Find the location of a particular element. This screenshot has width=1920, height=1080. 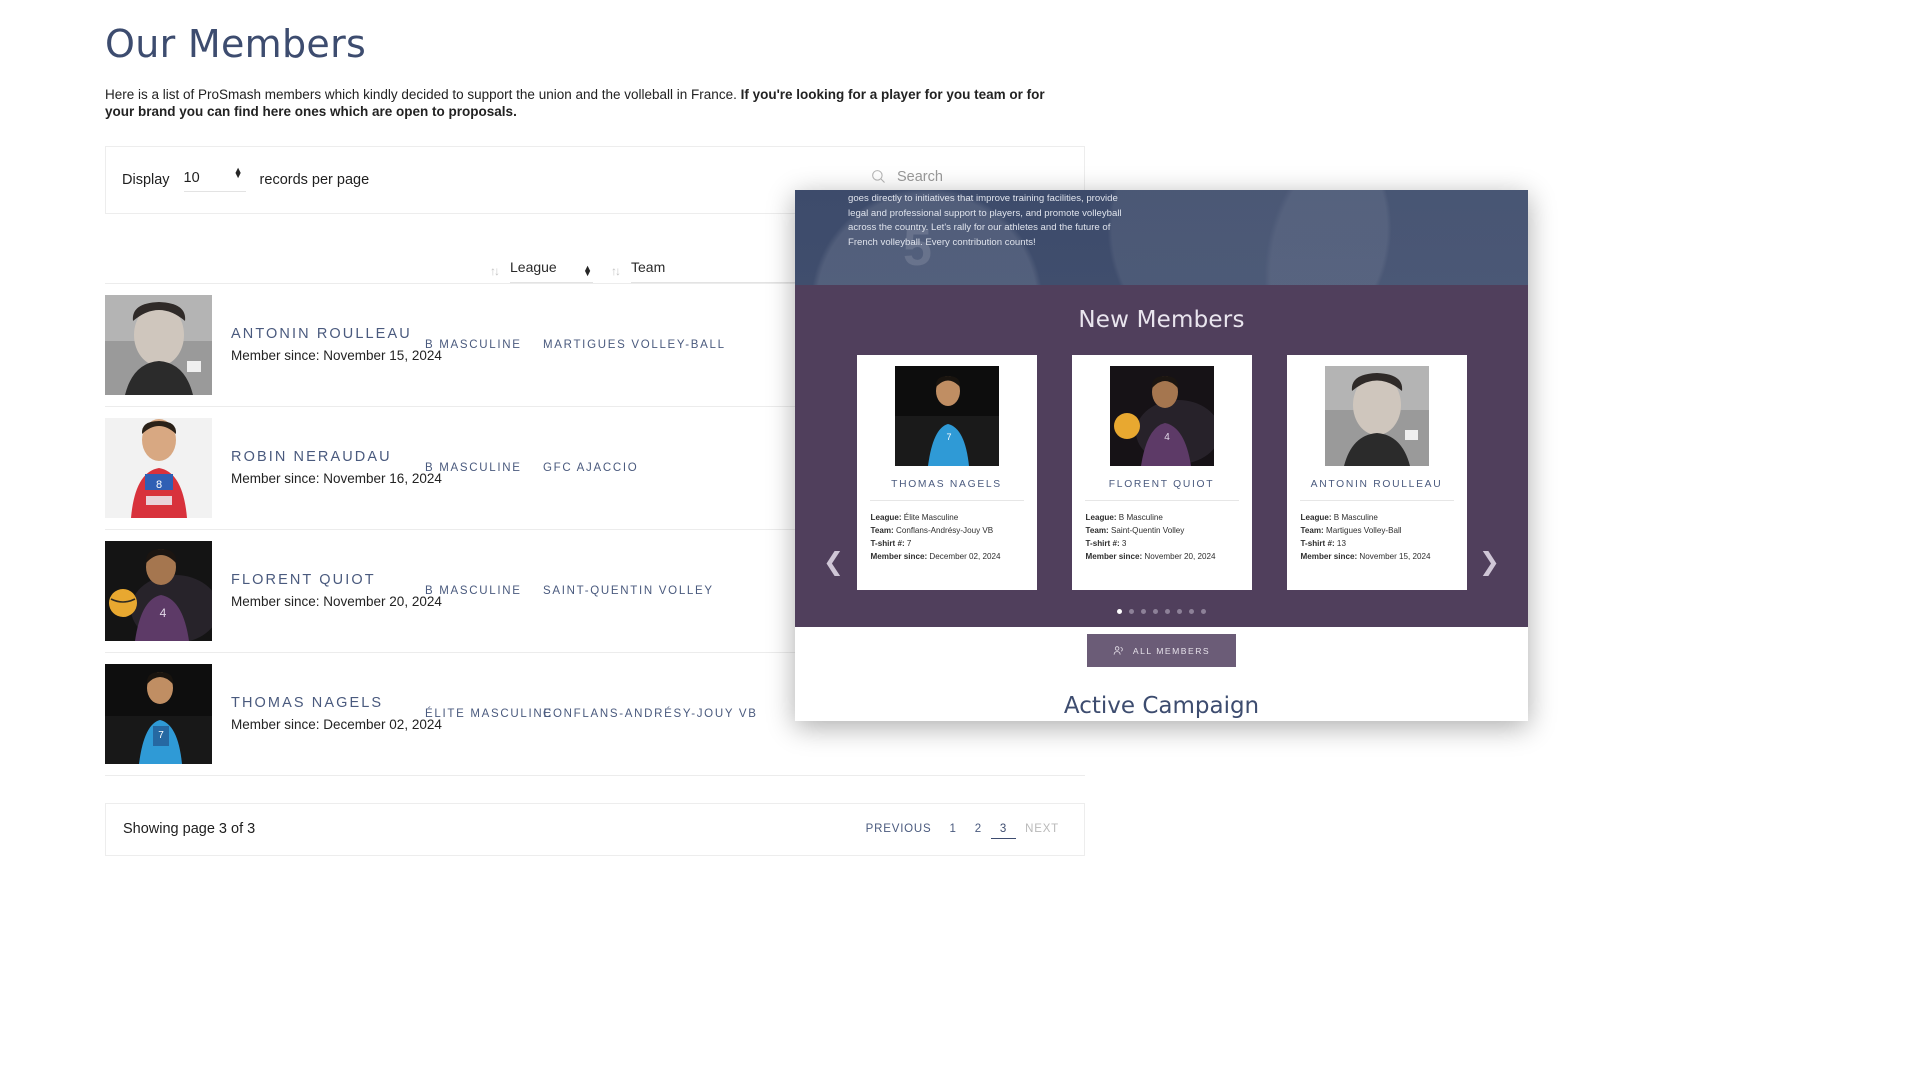

records-per-page-value: 10 is located at coordinates (191, 177).